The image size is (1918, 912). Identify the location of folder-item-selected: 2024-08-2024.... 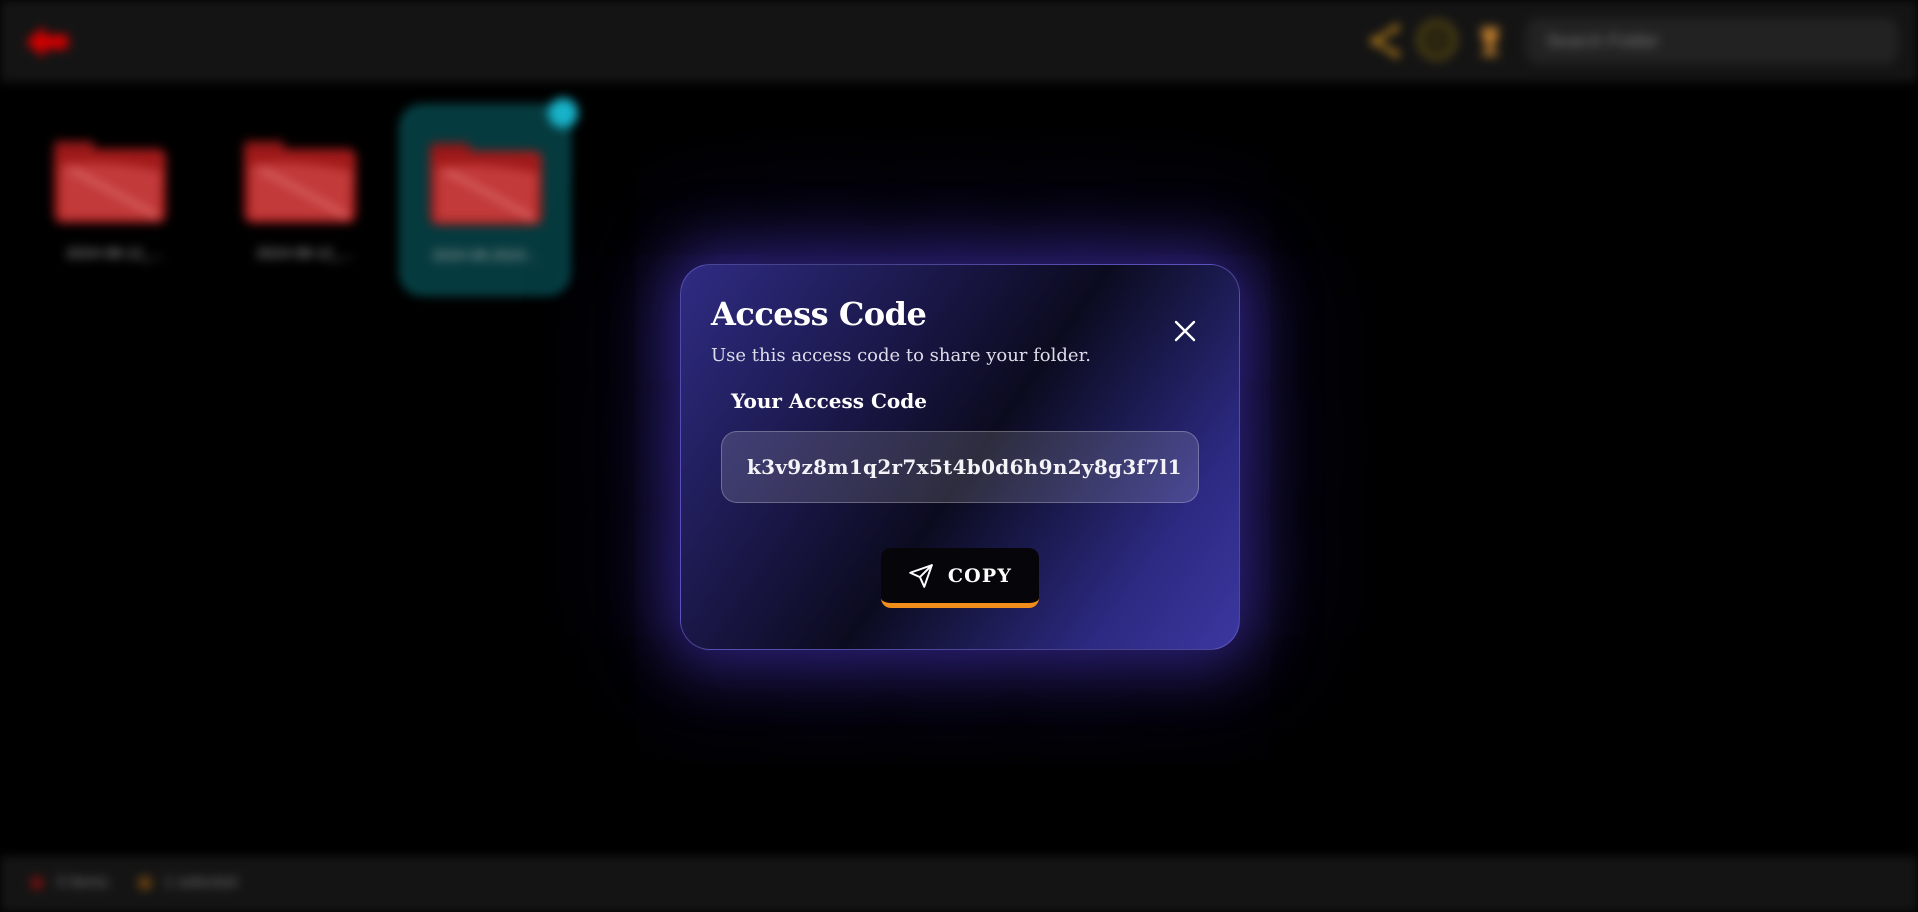
(485, 200).